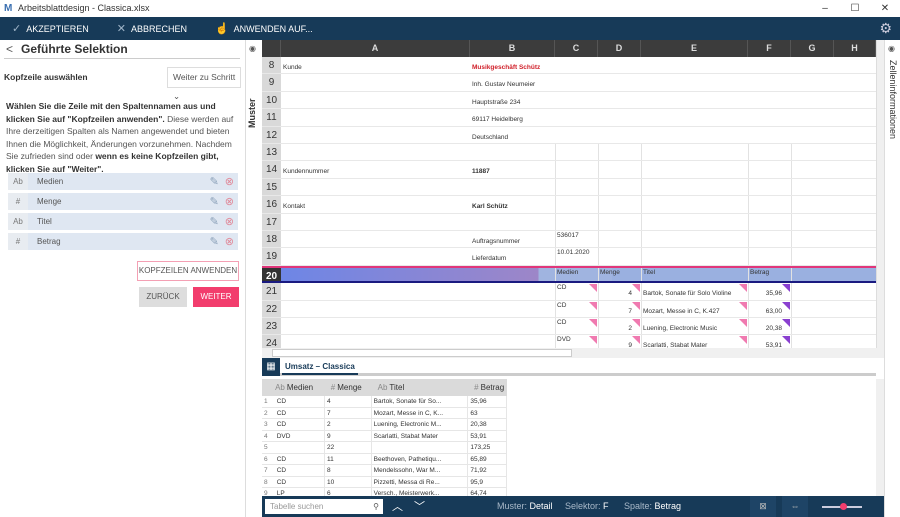  I want to click on column-header-g: G, so click(812, 48).